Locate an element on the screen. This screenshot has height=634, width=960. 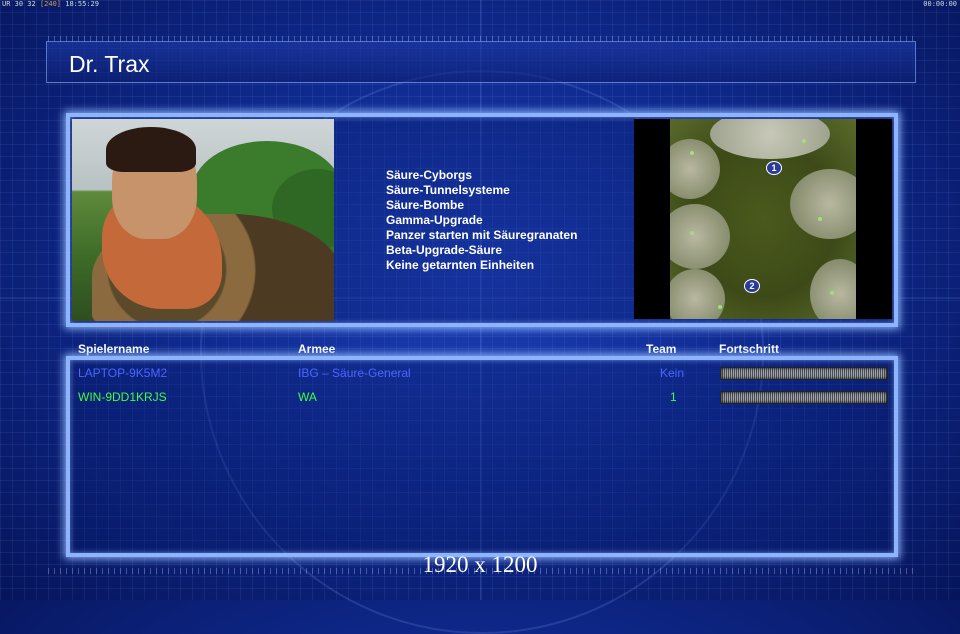
status-prefix: UR 30 32 is located at coordinates (19, 4).